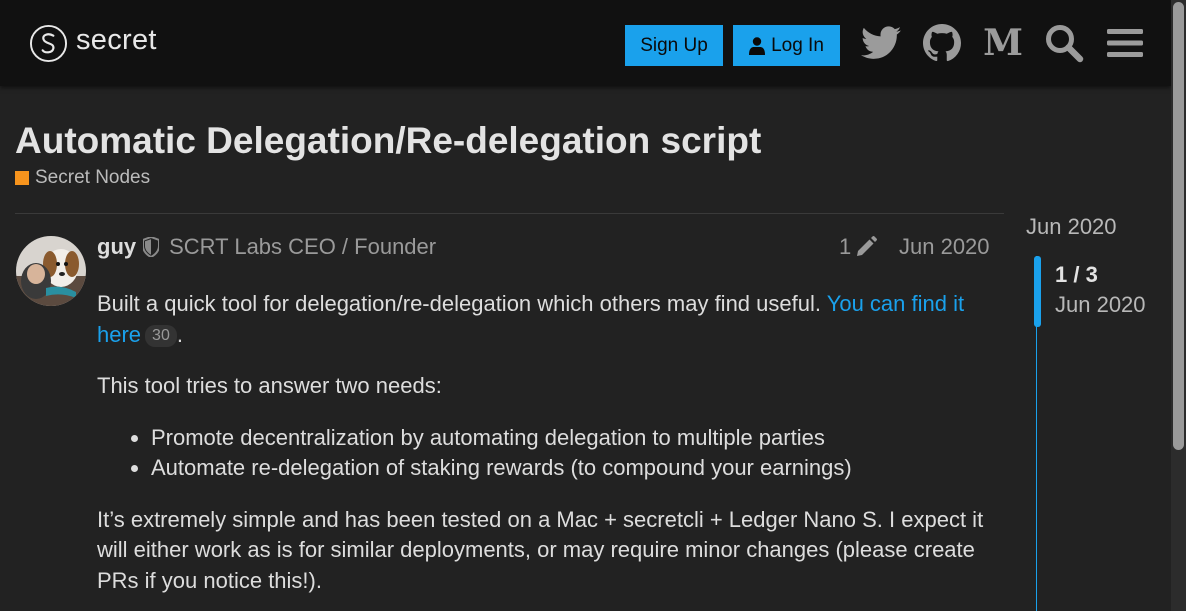  I want to click on post-paragraph: This tool tries to answer two needs:, so click(269, 385).